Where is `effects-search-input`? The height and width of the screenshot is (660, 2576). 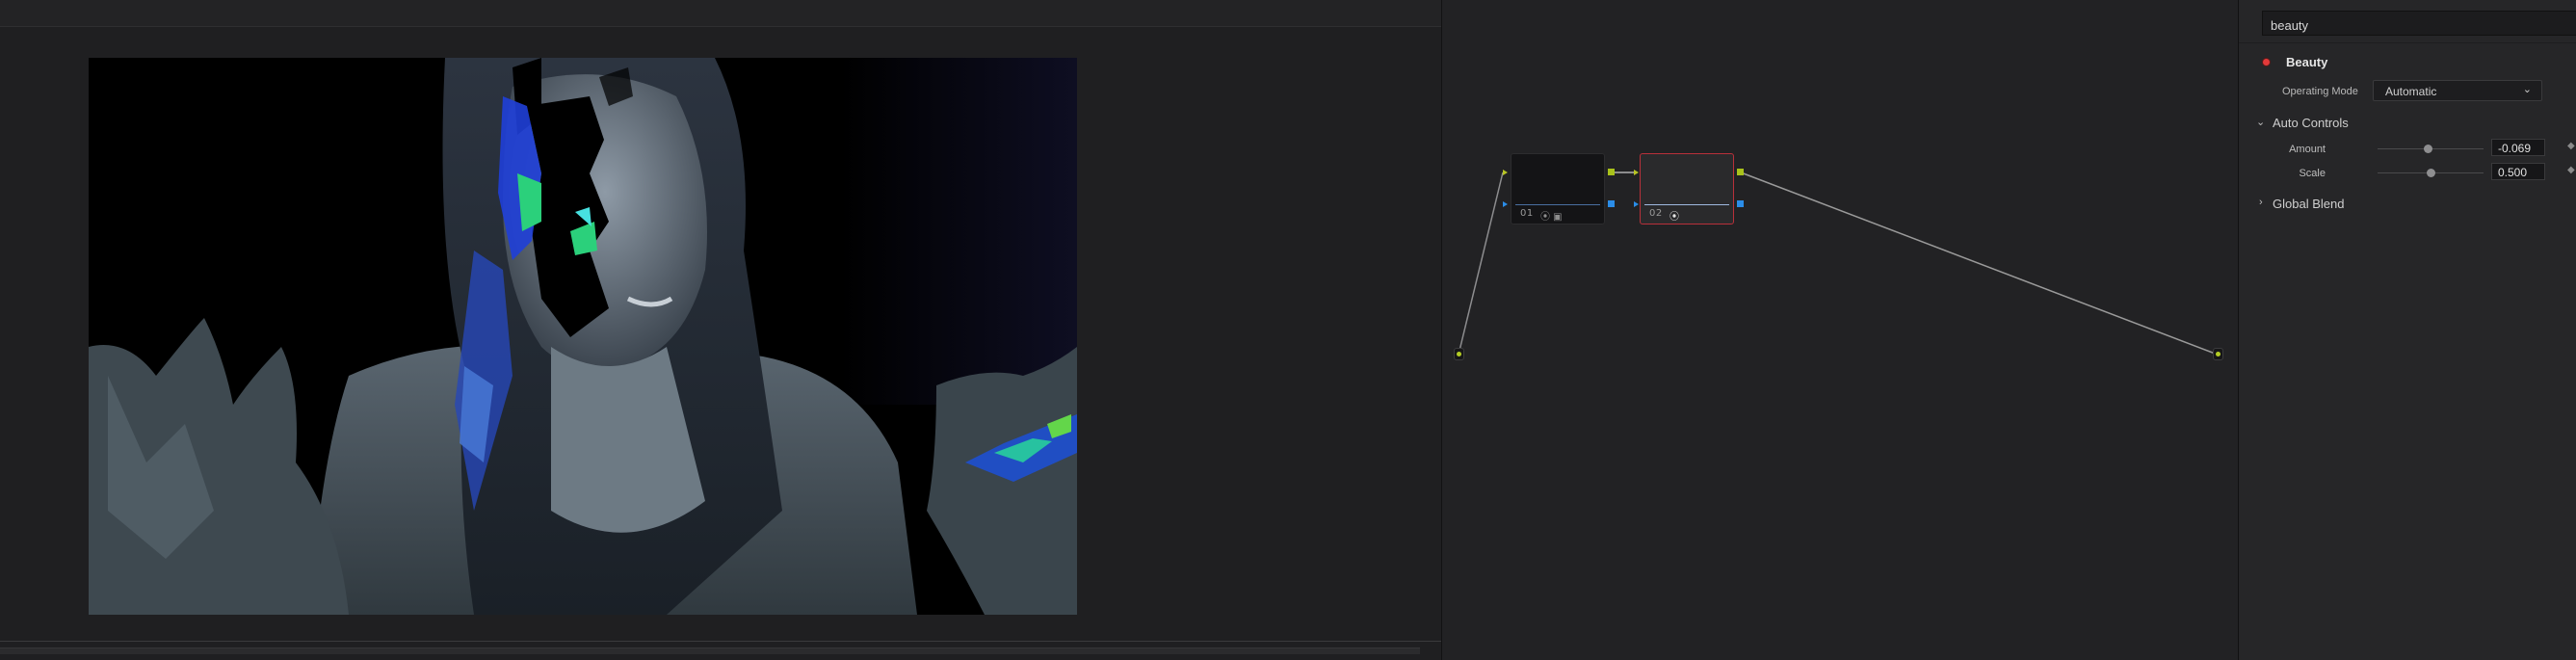
effects-search-input is located at coordinates (2419, 23).